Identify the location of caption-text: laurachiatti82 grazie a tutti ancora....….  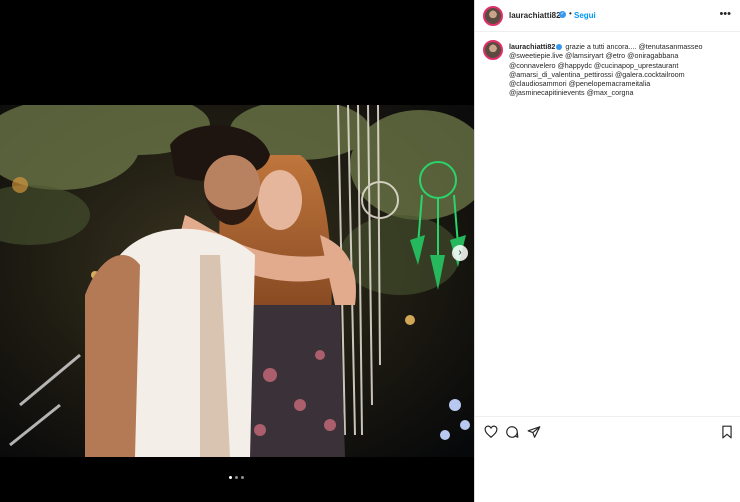
(622, 70).